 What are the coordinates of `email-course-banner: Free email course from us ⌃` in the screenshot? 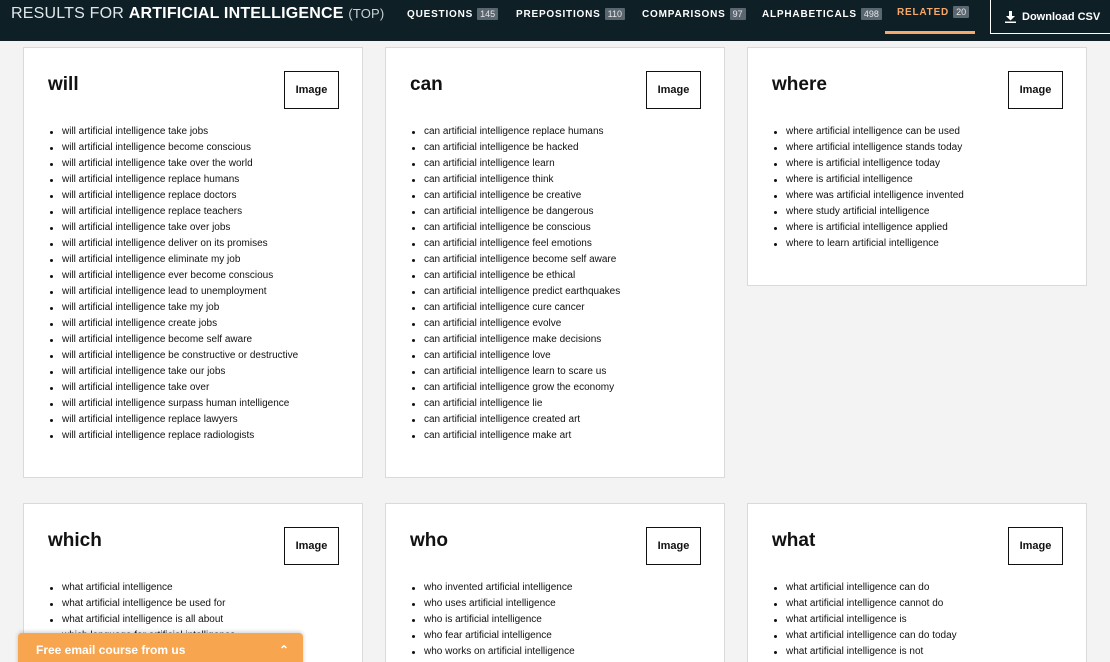 It's located at (160, 647).